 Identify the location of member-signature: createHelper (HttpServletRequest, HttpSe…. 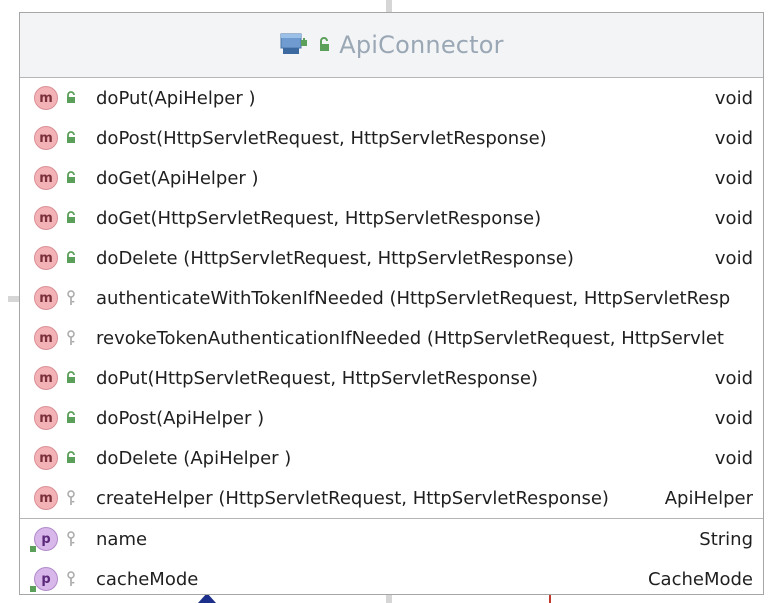
(352, 498).